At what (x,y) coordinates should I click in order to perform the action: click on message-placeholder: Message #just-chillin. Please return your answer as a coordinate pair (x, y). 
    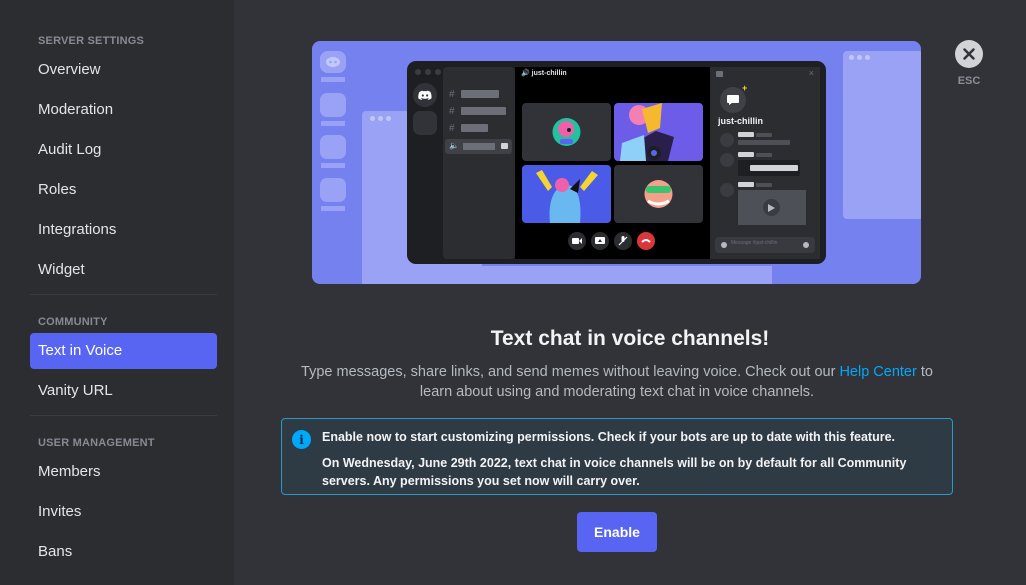
    Looking at the image, I should click on (754, 243).